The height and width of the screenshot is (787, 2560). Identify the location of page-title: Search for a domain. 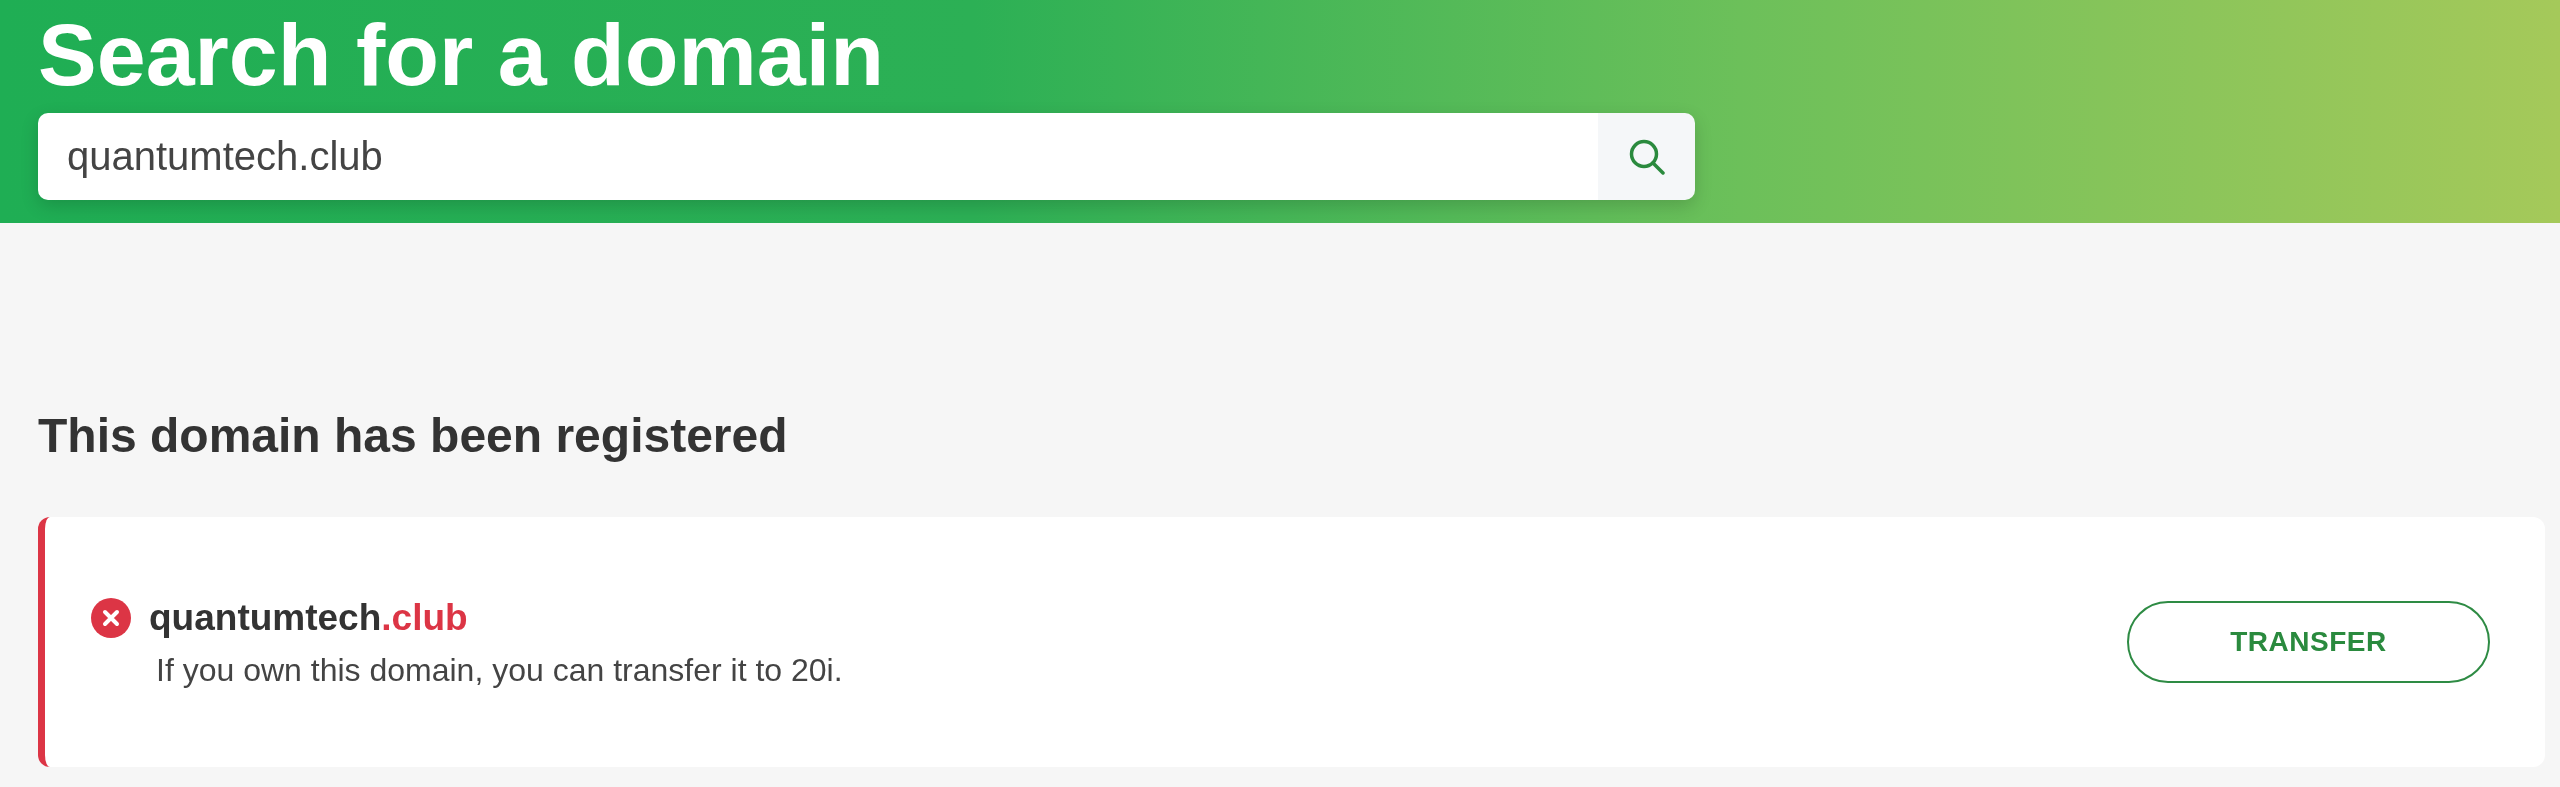
(461, 55).